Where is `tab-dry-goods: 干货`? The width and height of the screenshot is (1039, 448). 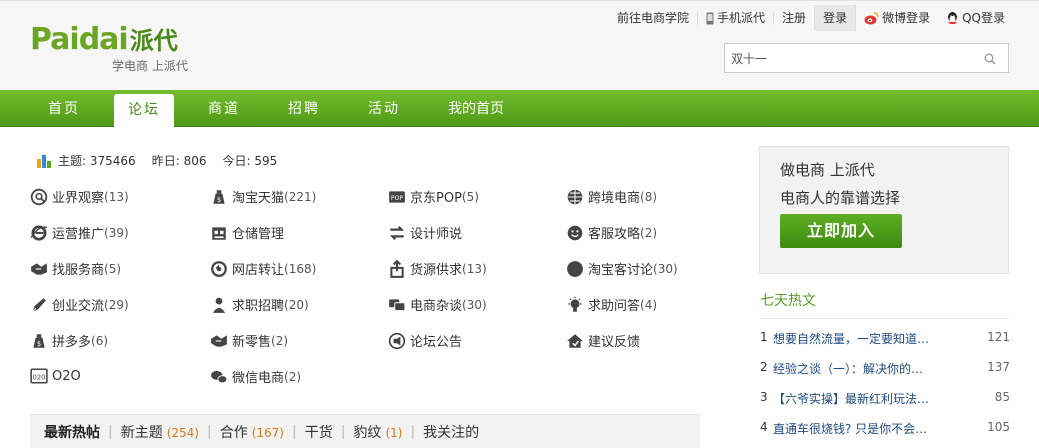 tab-dry-goods: 干货 is located at coordinates (319, 432).